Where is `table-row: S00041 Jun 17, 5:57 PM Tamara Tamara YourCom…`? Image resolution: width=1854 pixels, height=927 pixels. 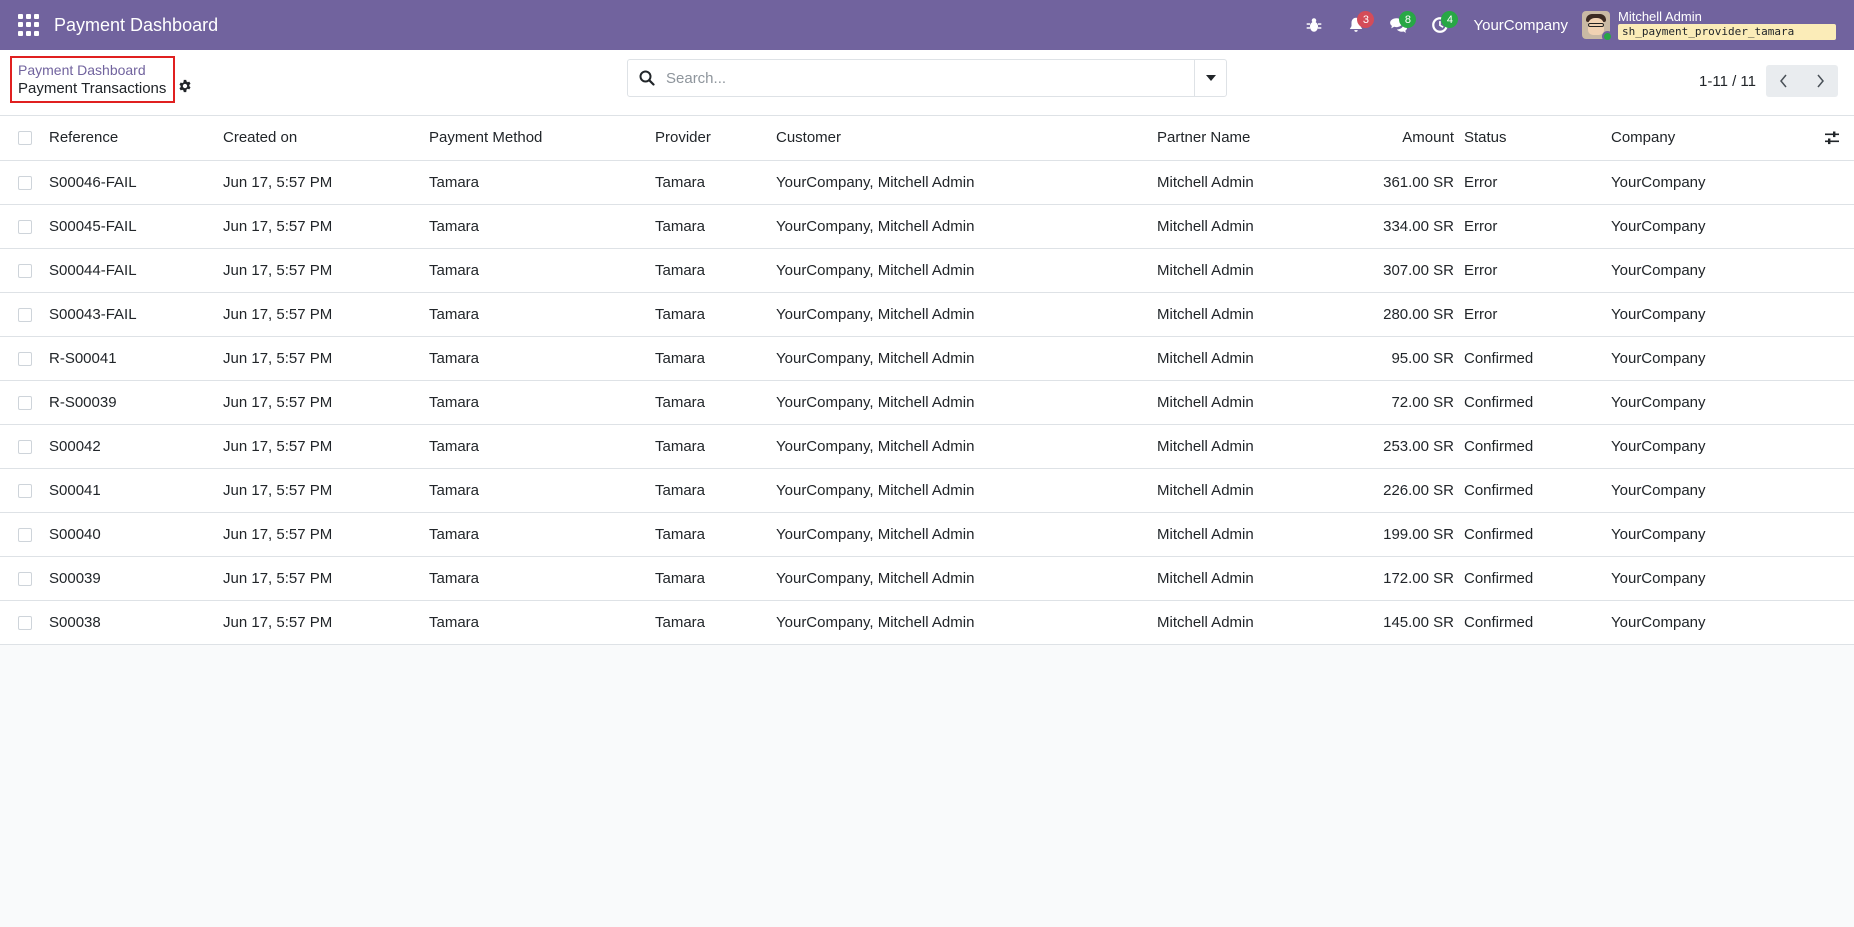 table-row: S00041 Jun 17, 5:57 PM Tamara Tamara YourCom… is located at coordinates (927, 490).